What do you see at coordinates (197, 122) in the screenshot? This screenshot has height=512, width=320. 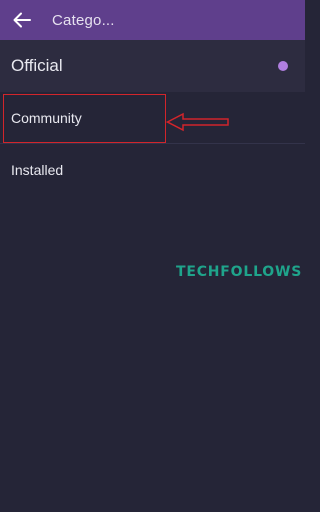 I see `arrow-left-outline-icon` at bounding box center [197, 122].